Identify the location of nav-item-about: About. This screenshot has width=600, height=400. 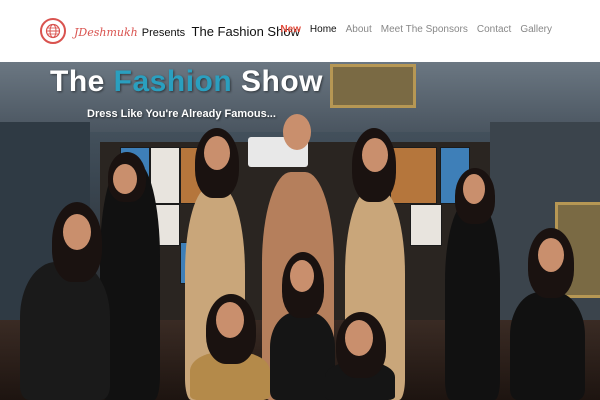
(359, 29).